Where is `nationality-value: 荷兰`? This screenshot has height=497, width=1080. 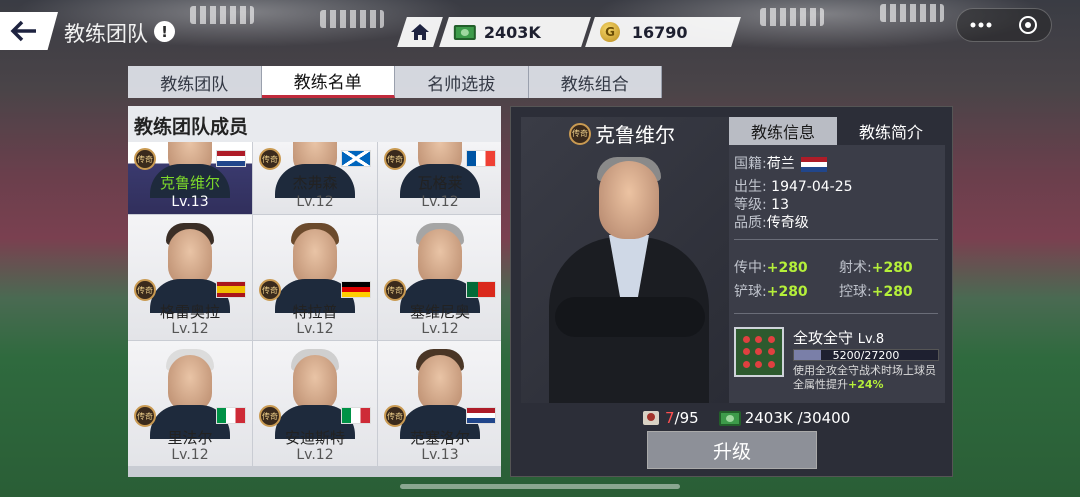 nationality-value: 荷兰 is located at coordinates (780, 164).